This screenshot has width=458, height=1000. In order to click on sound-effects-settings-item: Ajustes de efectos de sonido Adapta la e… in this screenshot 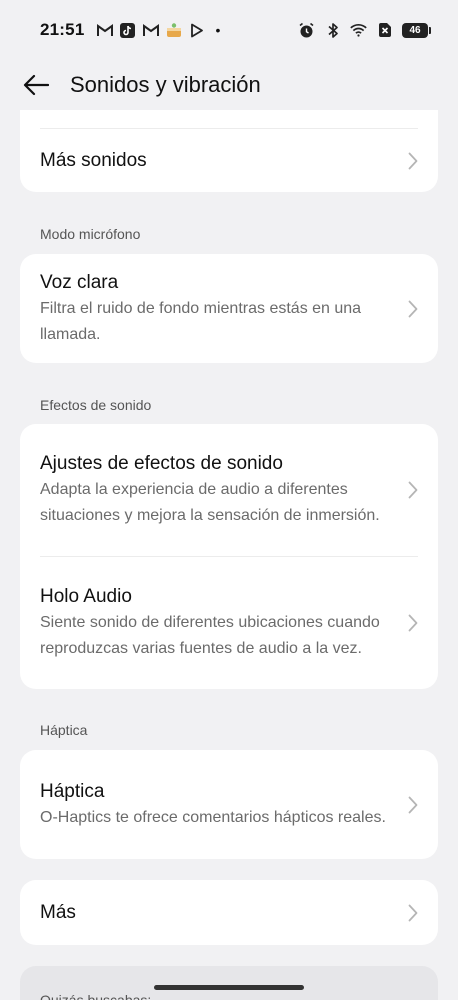, I will do `click(229, 490)`.